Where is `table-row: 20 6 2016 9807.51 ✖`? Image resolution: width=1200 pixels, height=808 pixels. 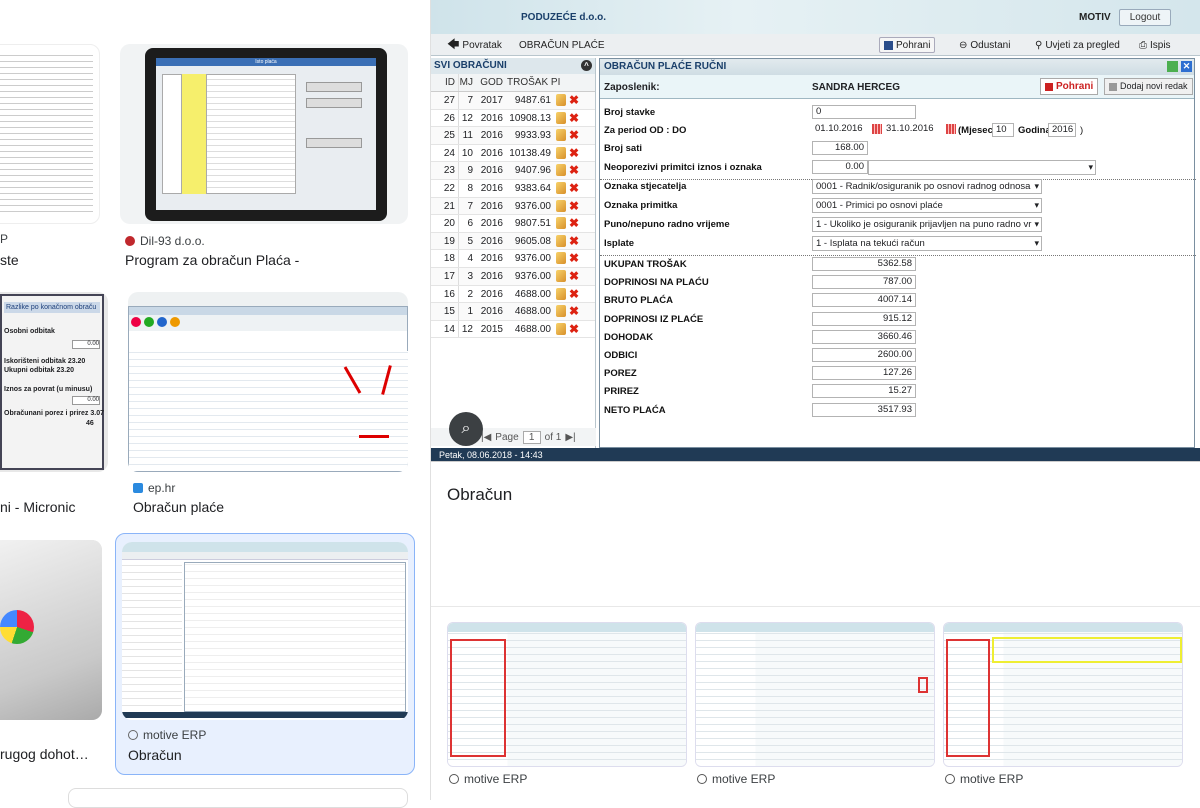
table-row: 20 6 2016 9807.51 ✖ is located at coordinates (513, 224).